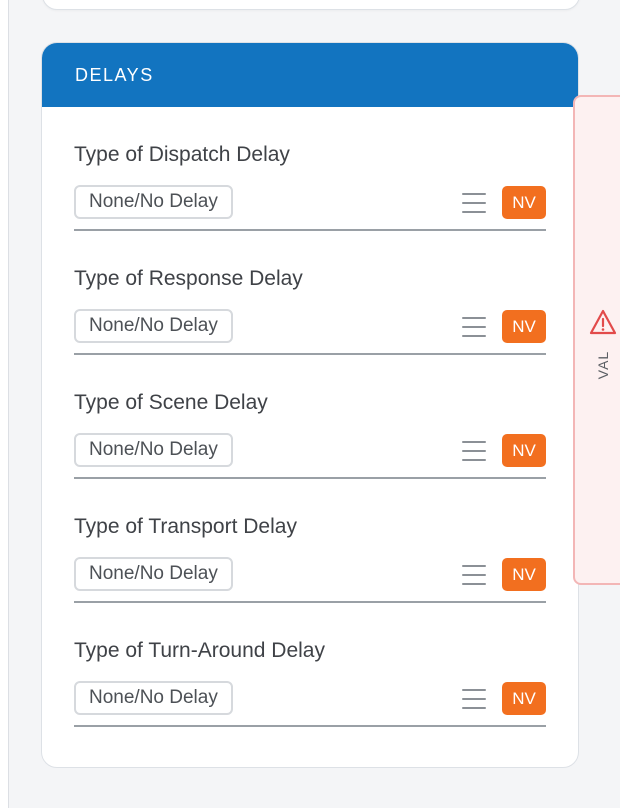 This screenshot has height=808, width=620. I want to click on field-dispatch-delay: Type of Dispatch Delay None/No Delay NV, so click(310, 169).